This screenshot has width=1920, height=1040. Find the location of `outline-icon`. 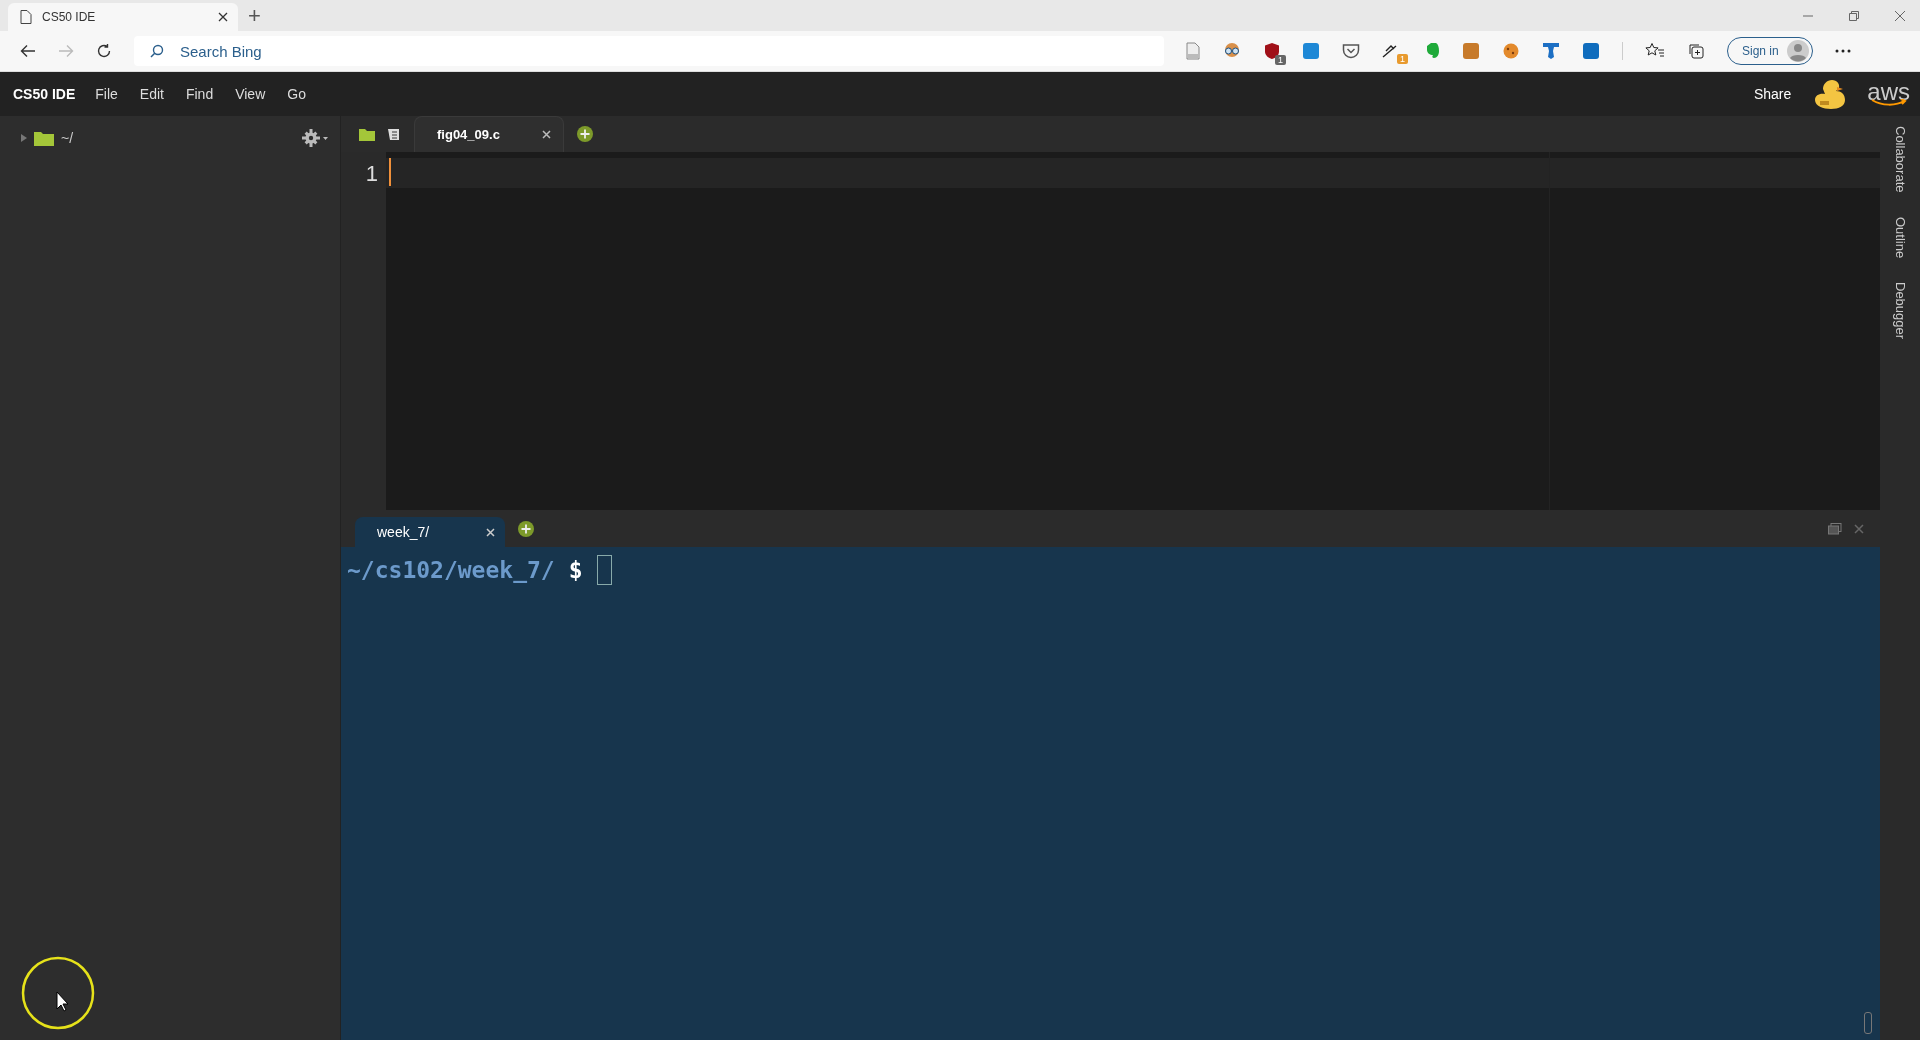

outline-icon is located at coordinates (394, 134).